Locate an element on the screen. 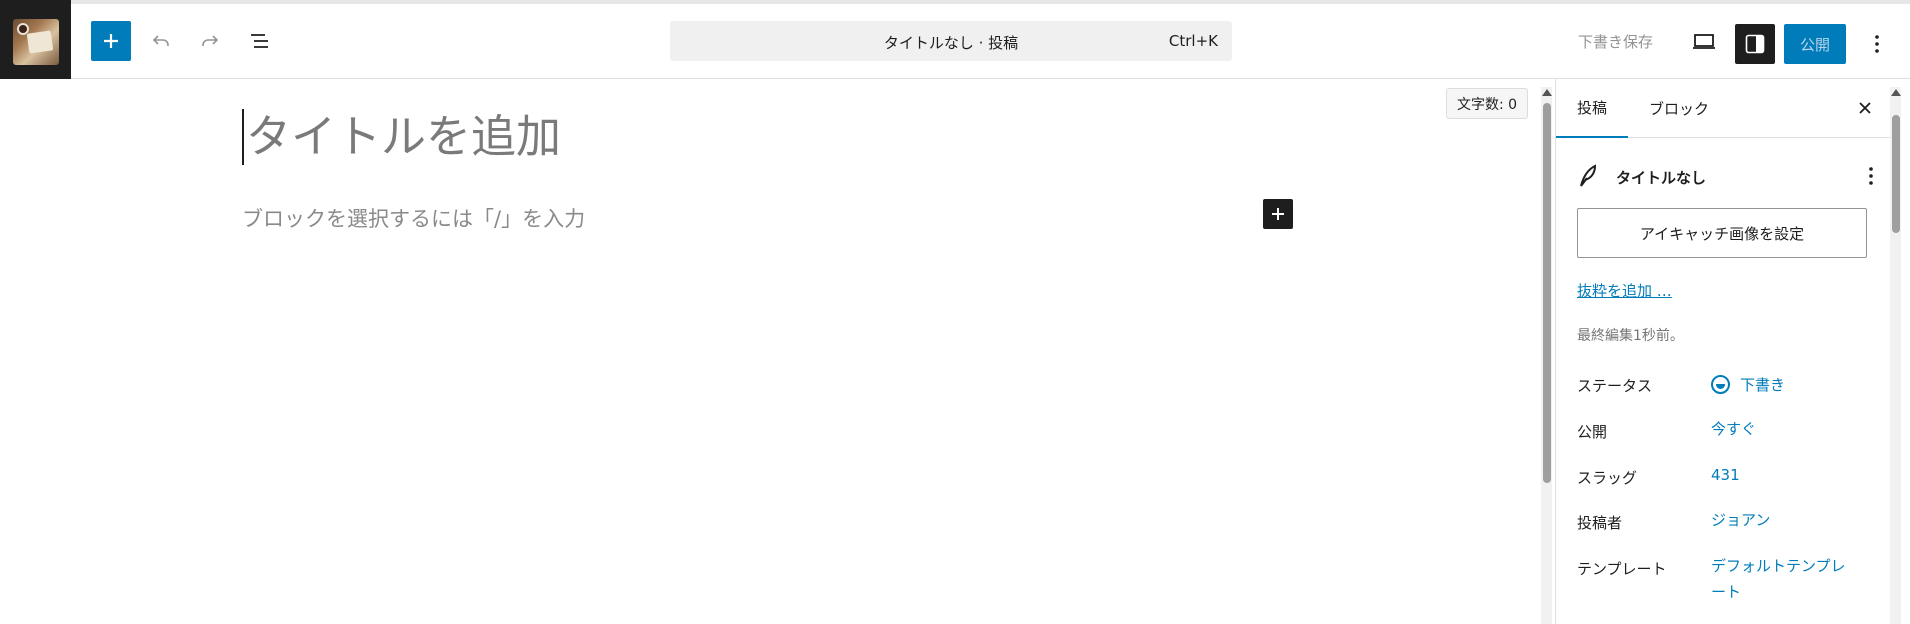 The width and height of the screenshot is (1910, 624). command-palette-bar: タイトルなし · 投稿 Ctrl+K is located at coordinates (951, 41).